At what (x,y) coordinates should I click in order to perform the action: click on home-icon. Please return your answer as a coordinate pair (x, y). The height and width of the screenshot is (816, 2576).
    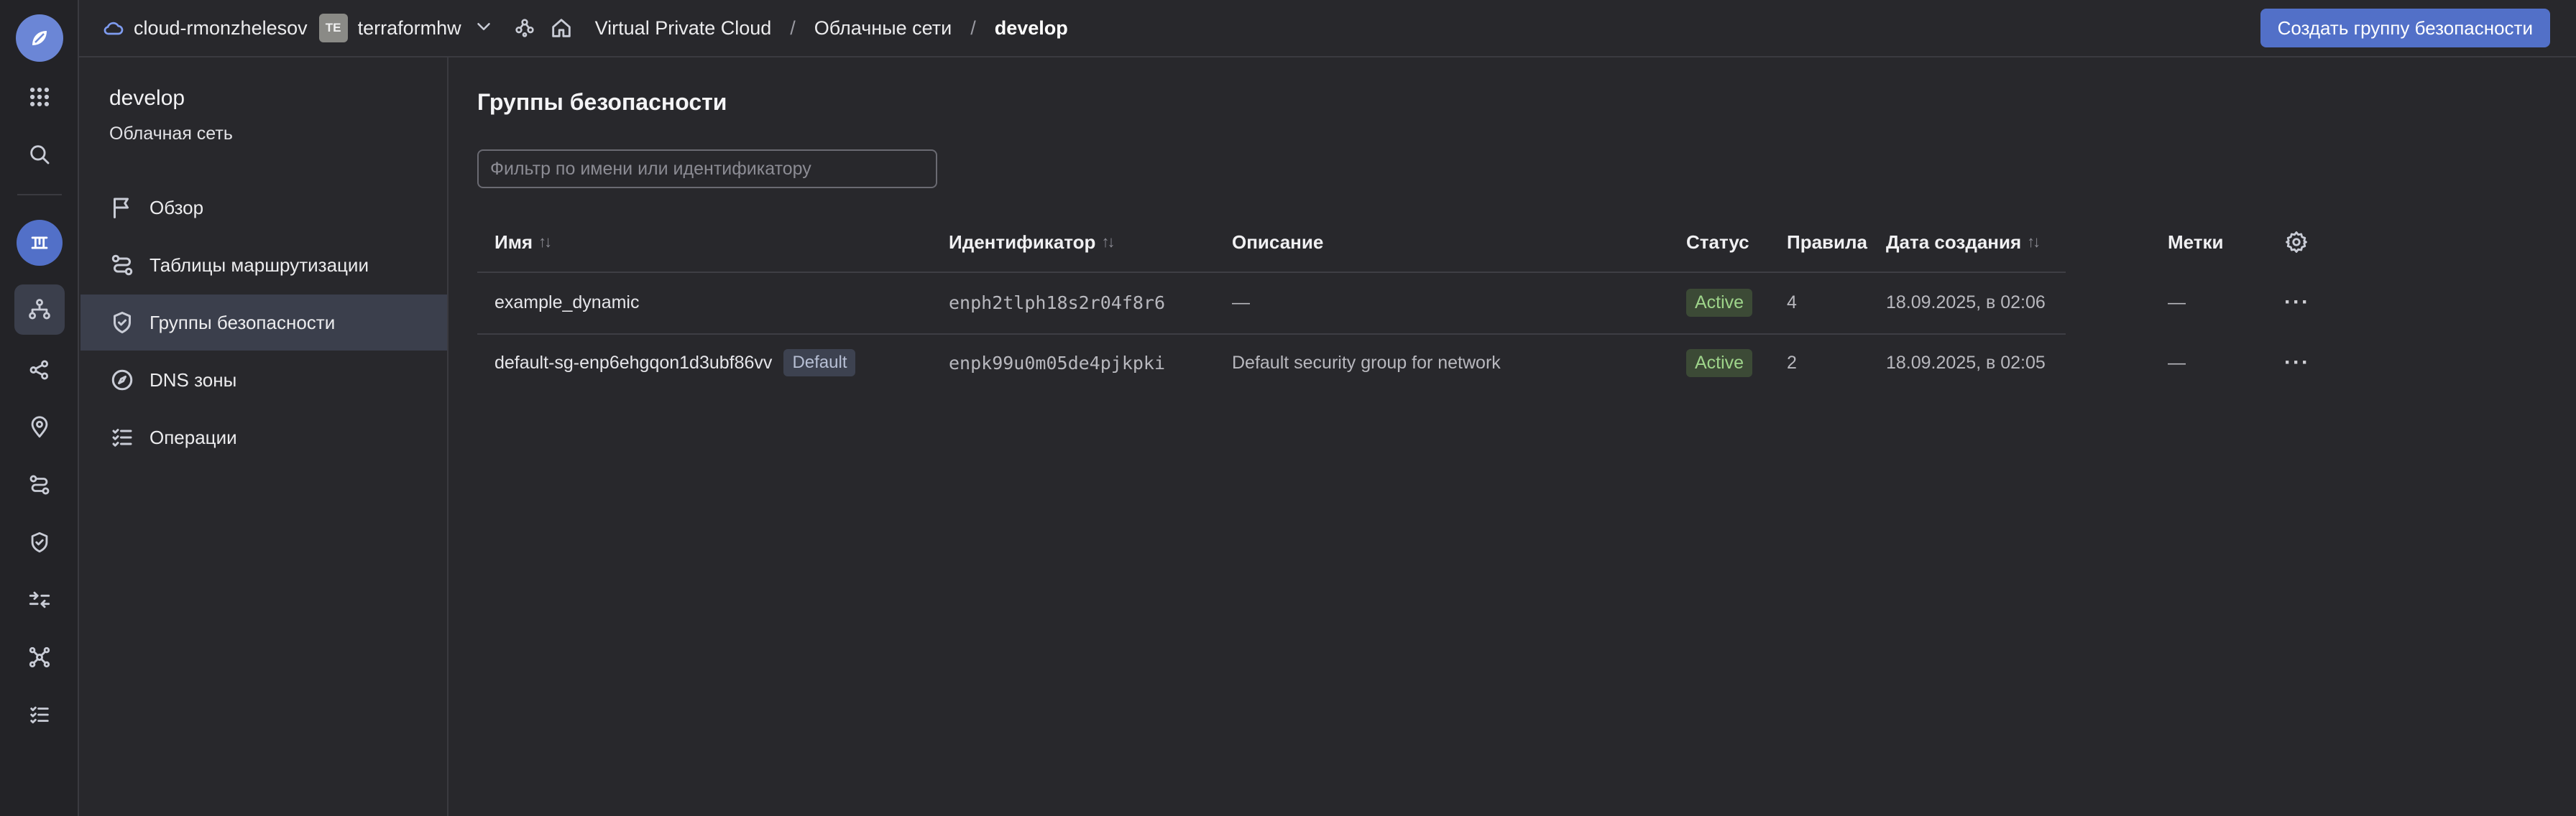
    Looking at the image, I should click on (561, 28).